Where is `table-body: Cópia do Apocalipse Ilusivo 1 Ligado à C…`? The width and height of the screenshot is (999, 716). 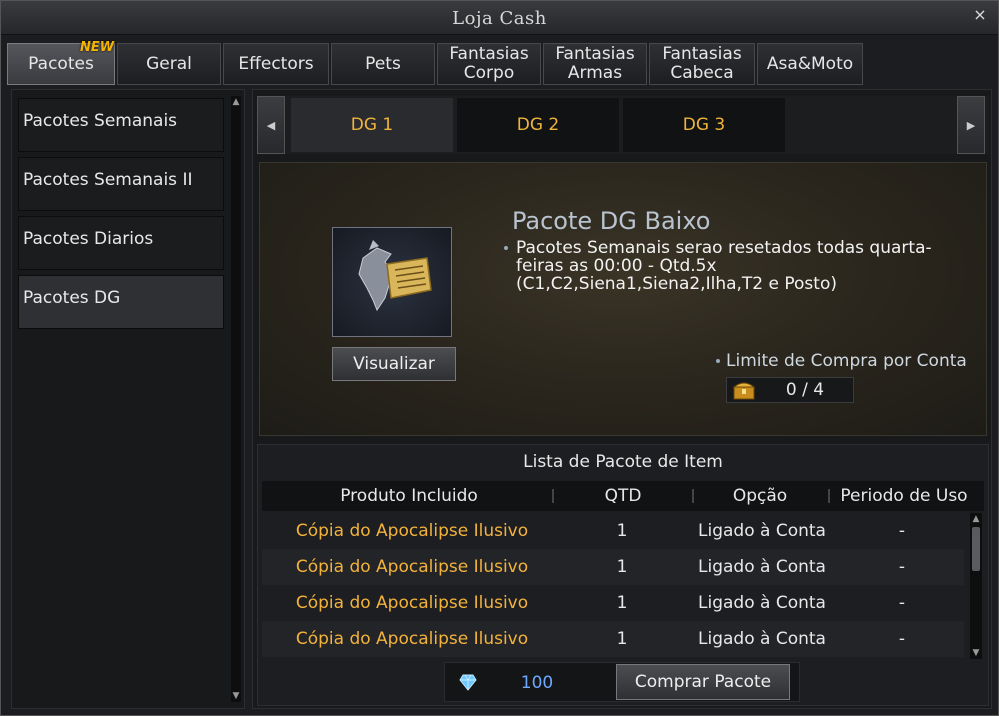
table-body: Cópia do Apocalipse Ilusivo 1 Ligado à C… is located at coordinates (613, 586).